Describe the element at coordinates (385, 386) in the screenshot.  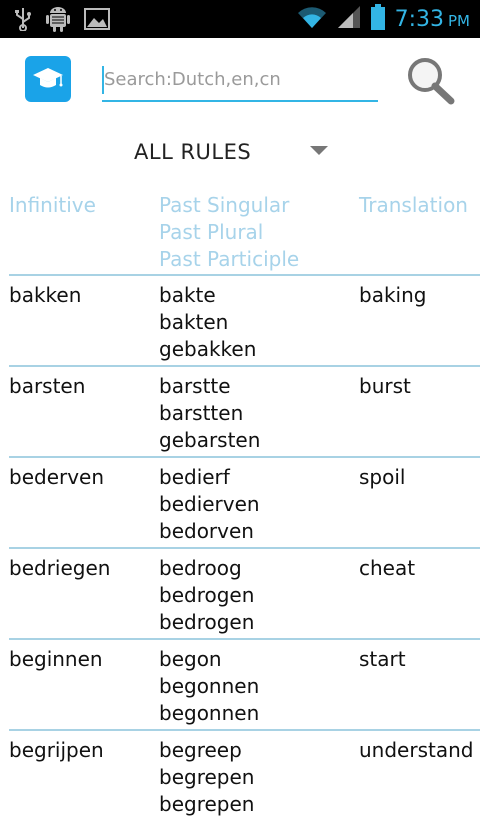
I see `cell-translation: burst` at that location.